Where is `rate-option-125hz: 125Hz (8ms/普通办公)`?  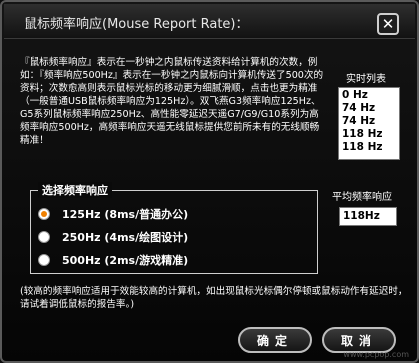 rate-option-125hz: 125Hz (8ms/普通办公) is located at coordinates (113, 214).